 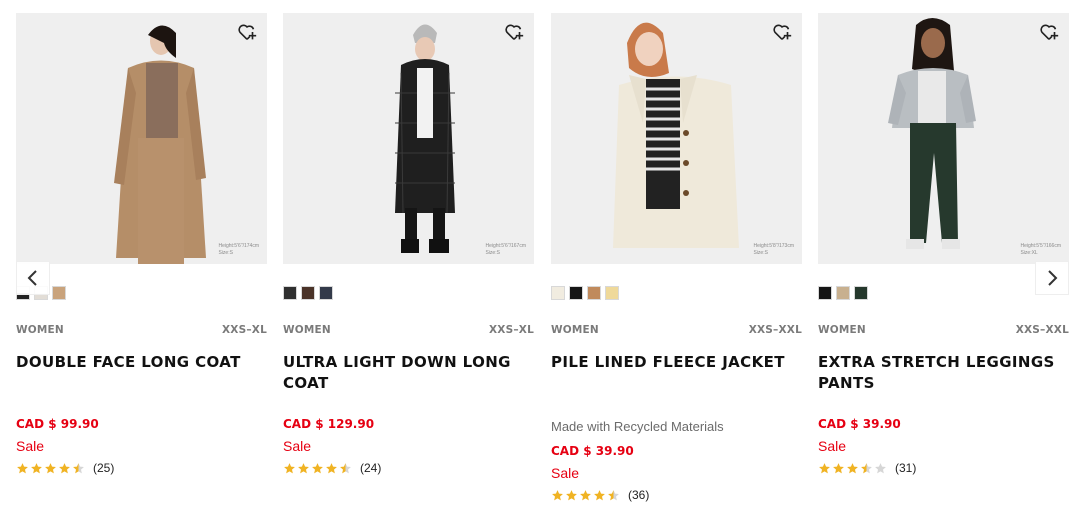 I want to click on product-image: Height:5'6"/174cm Size:S, so click(x=141, y=138).